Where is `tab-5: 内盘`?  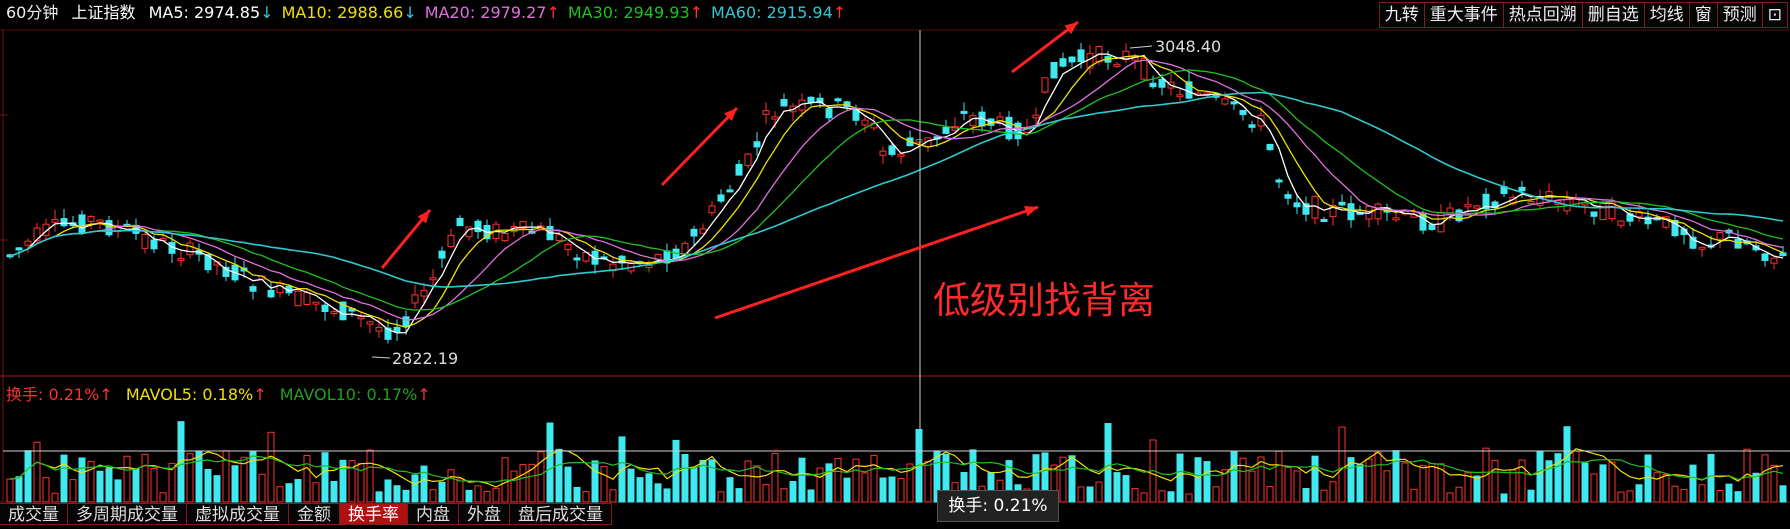 tab-5: 内盘 is located at coordinates (433, 514).